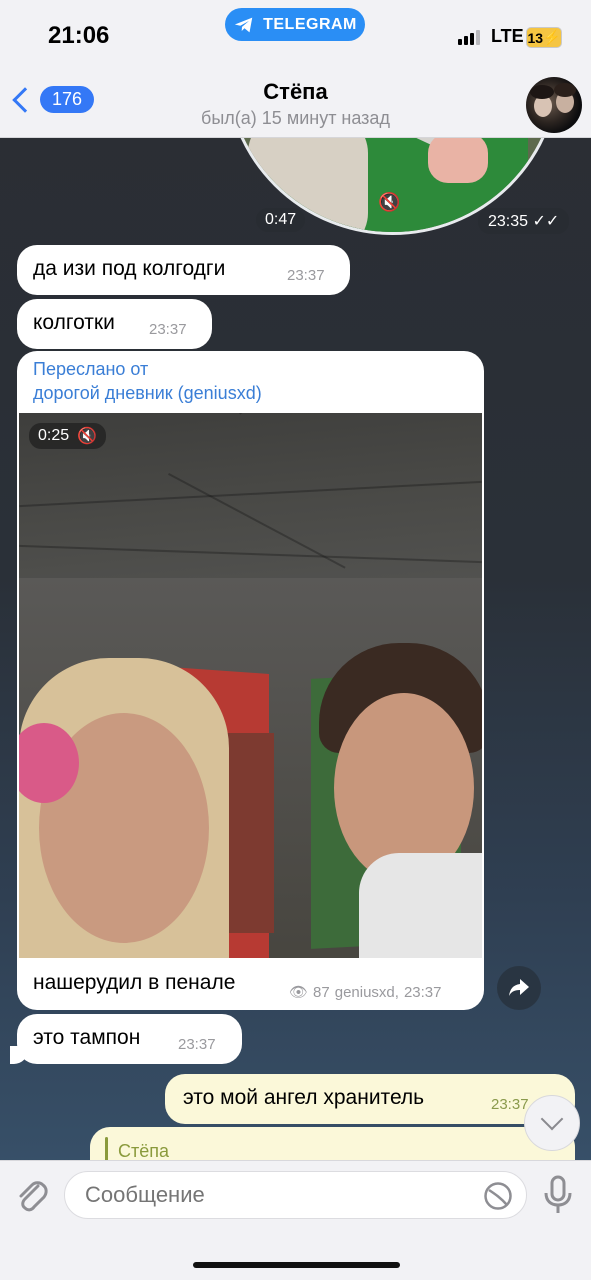 This screenshot has height=1280, width=591. I want to click on home-indicator, so click(296, 1265).